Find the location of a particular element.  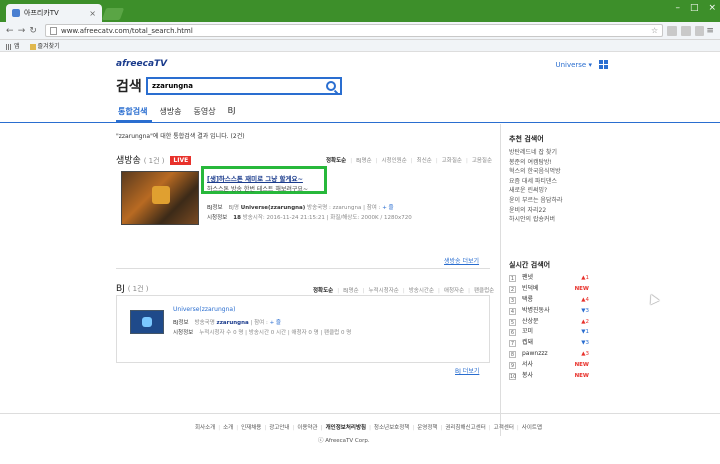

broadcast-thumbnail is located at coordinates (160, 198).